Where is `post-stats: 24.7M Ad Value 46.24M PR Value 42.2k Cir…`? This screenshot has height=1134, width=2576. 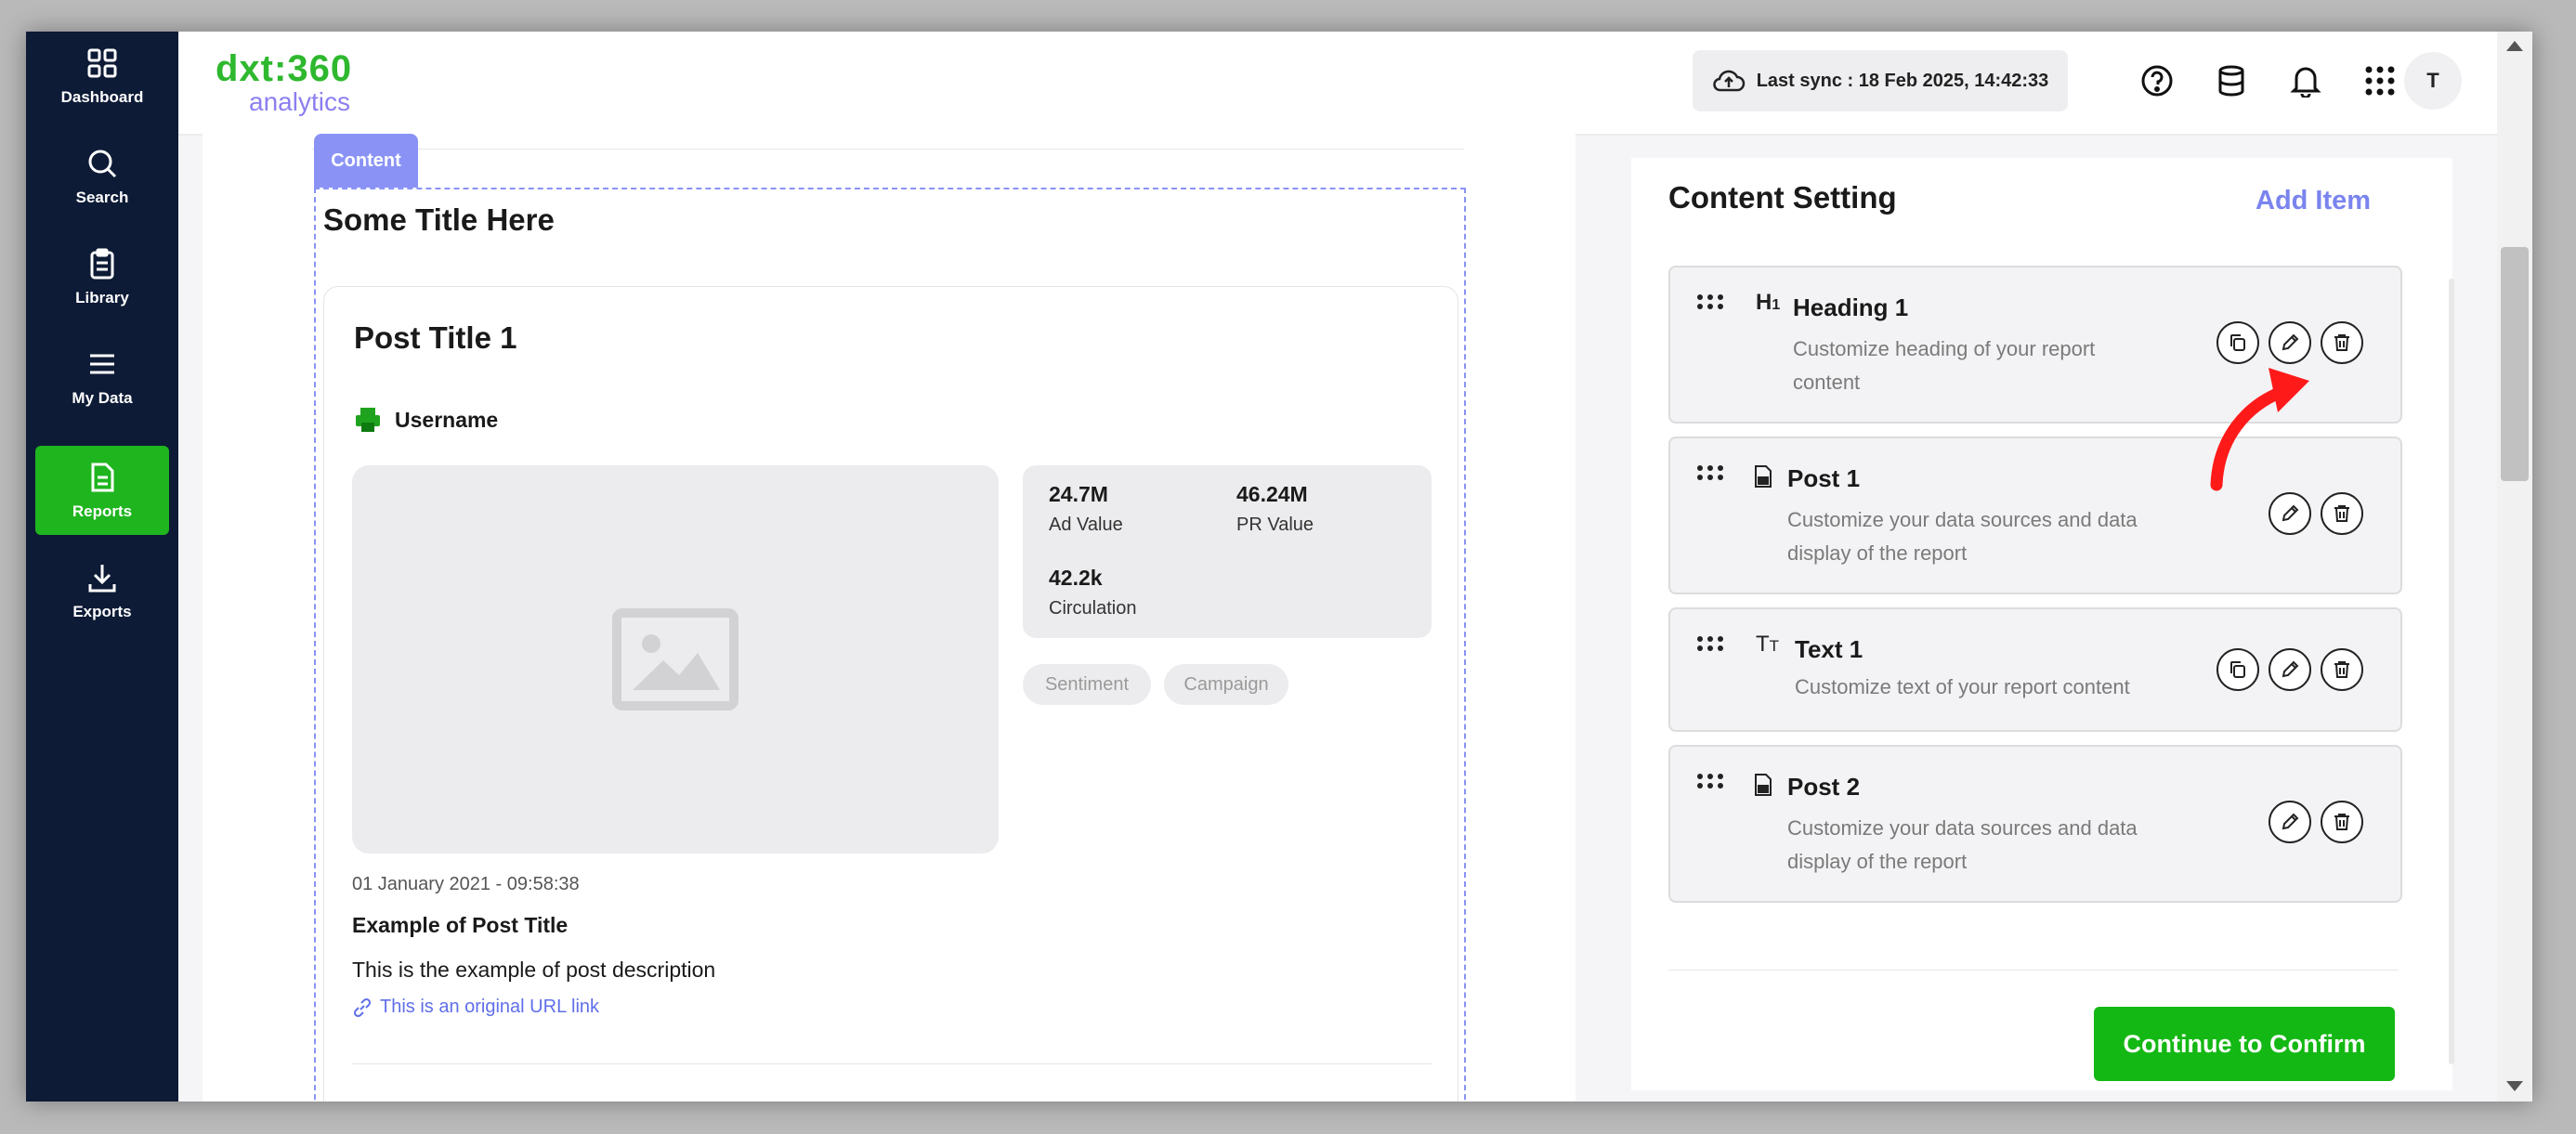
post-stats: 24.7M Ad Value 46.24M PR Value 42.2k Cir… is located at coordinates (1227, 551).